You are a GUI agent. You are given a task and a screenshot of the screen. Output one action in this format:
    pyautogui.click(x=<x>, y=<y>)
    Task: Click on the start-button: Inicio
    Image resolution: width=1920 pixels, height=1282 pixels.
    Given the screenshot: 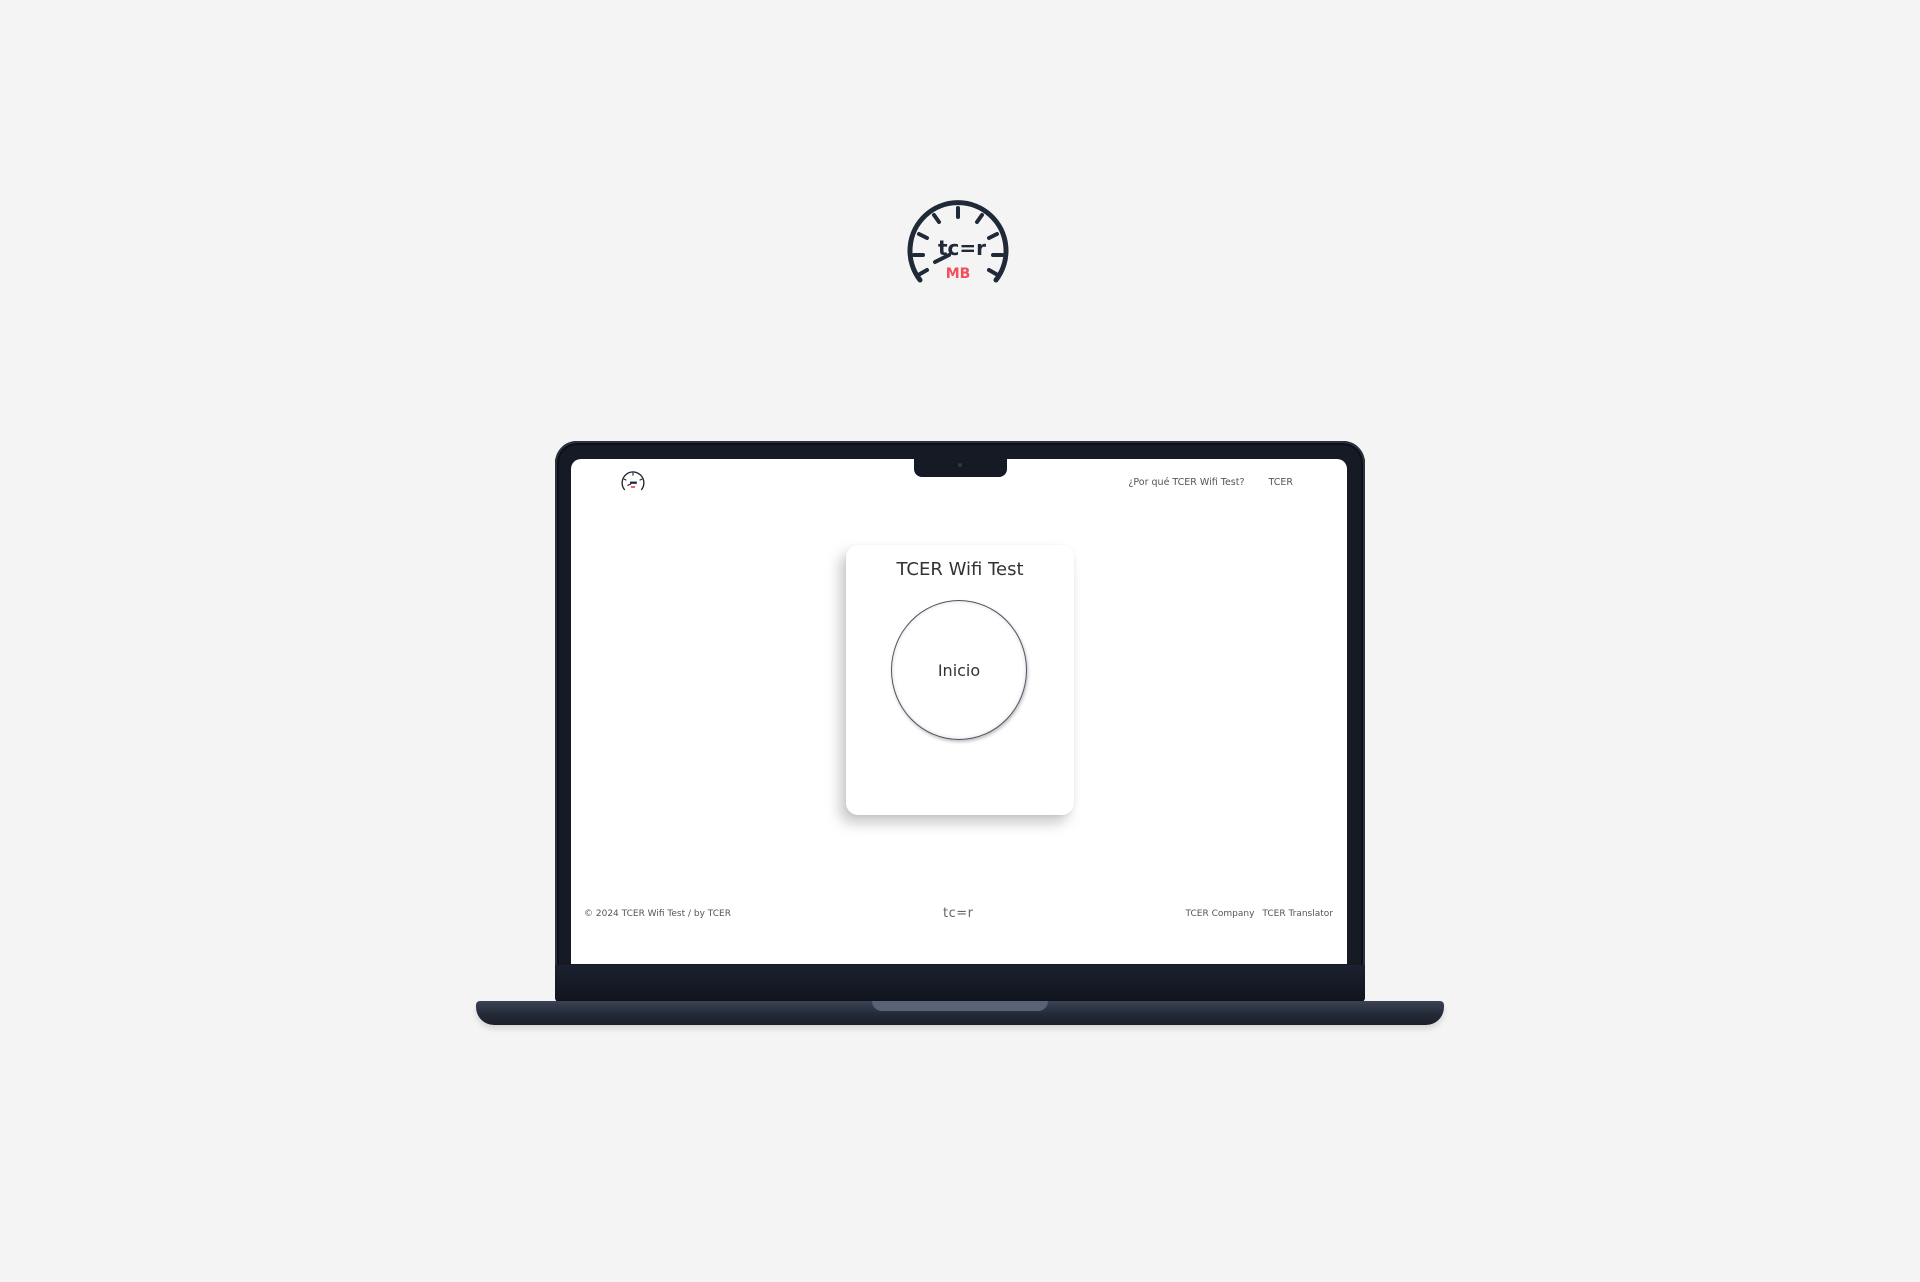 What is the action you would take?
    pyautogui.click(x=959, y=670)
    